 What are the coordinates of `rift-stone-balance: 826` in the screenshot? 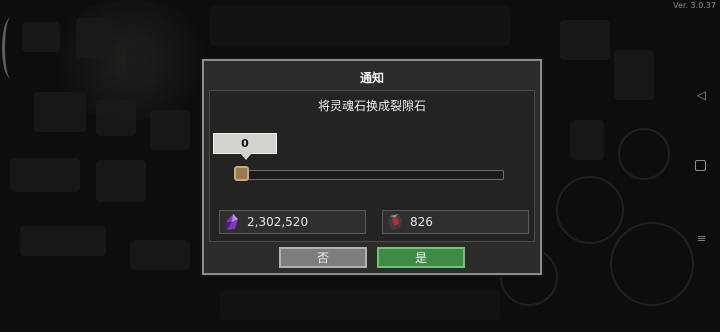 It's located at (455, 222).